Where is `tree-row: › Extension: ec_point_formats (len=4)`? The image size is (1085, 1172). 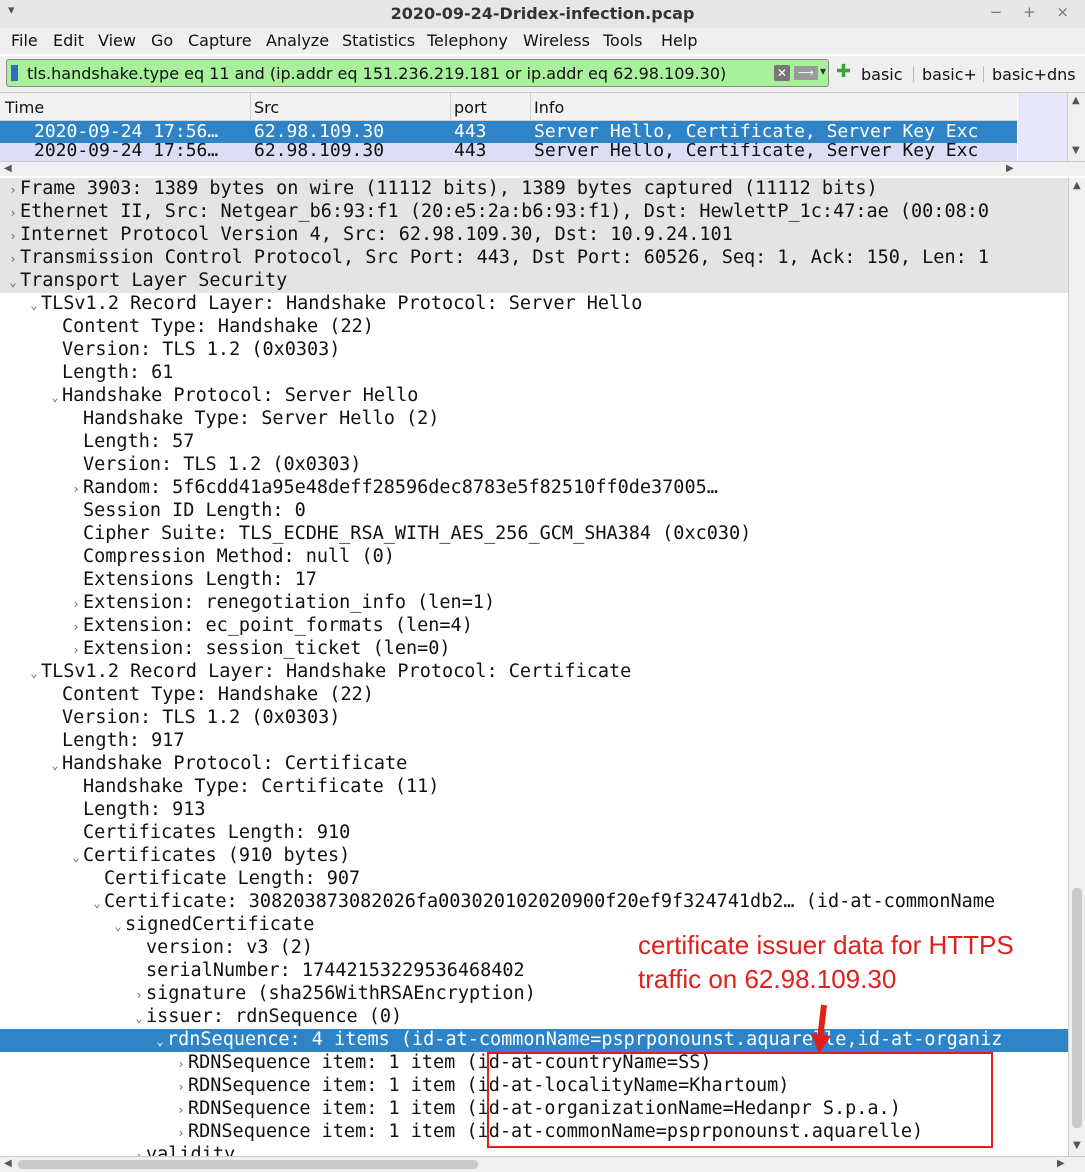 tree-row: › Extension: ec_point_formats (len=4) is located at coordinates (534, 626).